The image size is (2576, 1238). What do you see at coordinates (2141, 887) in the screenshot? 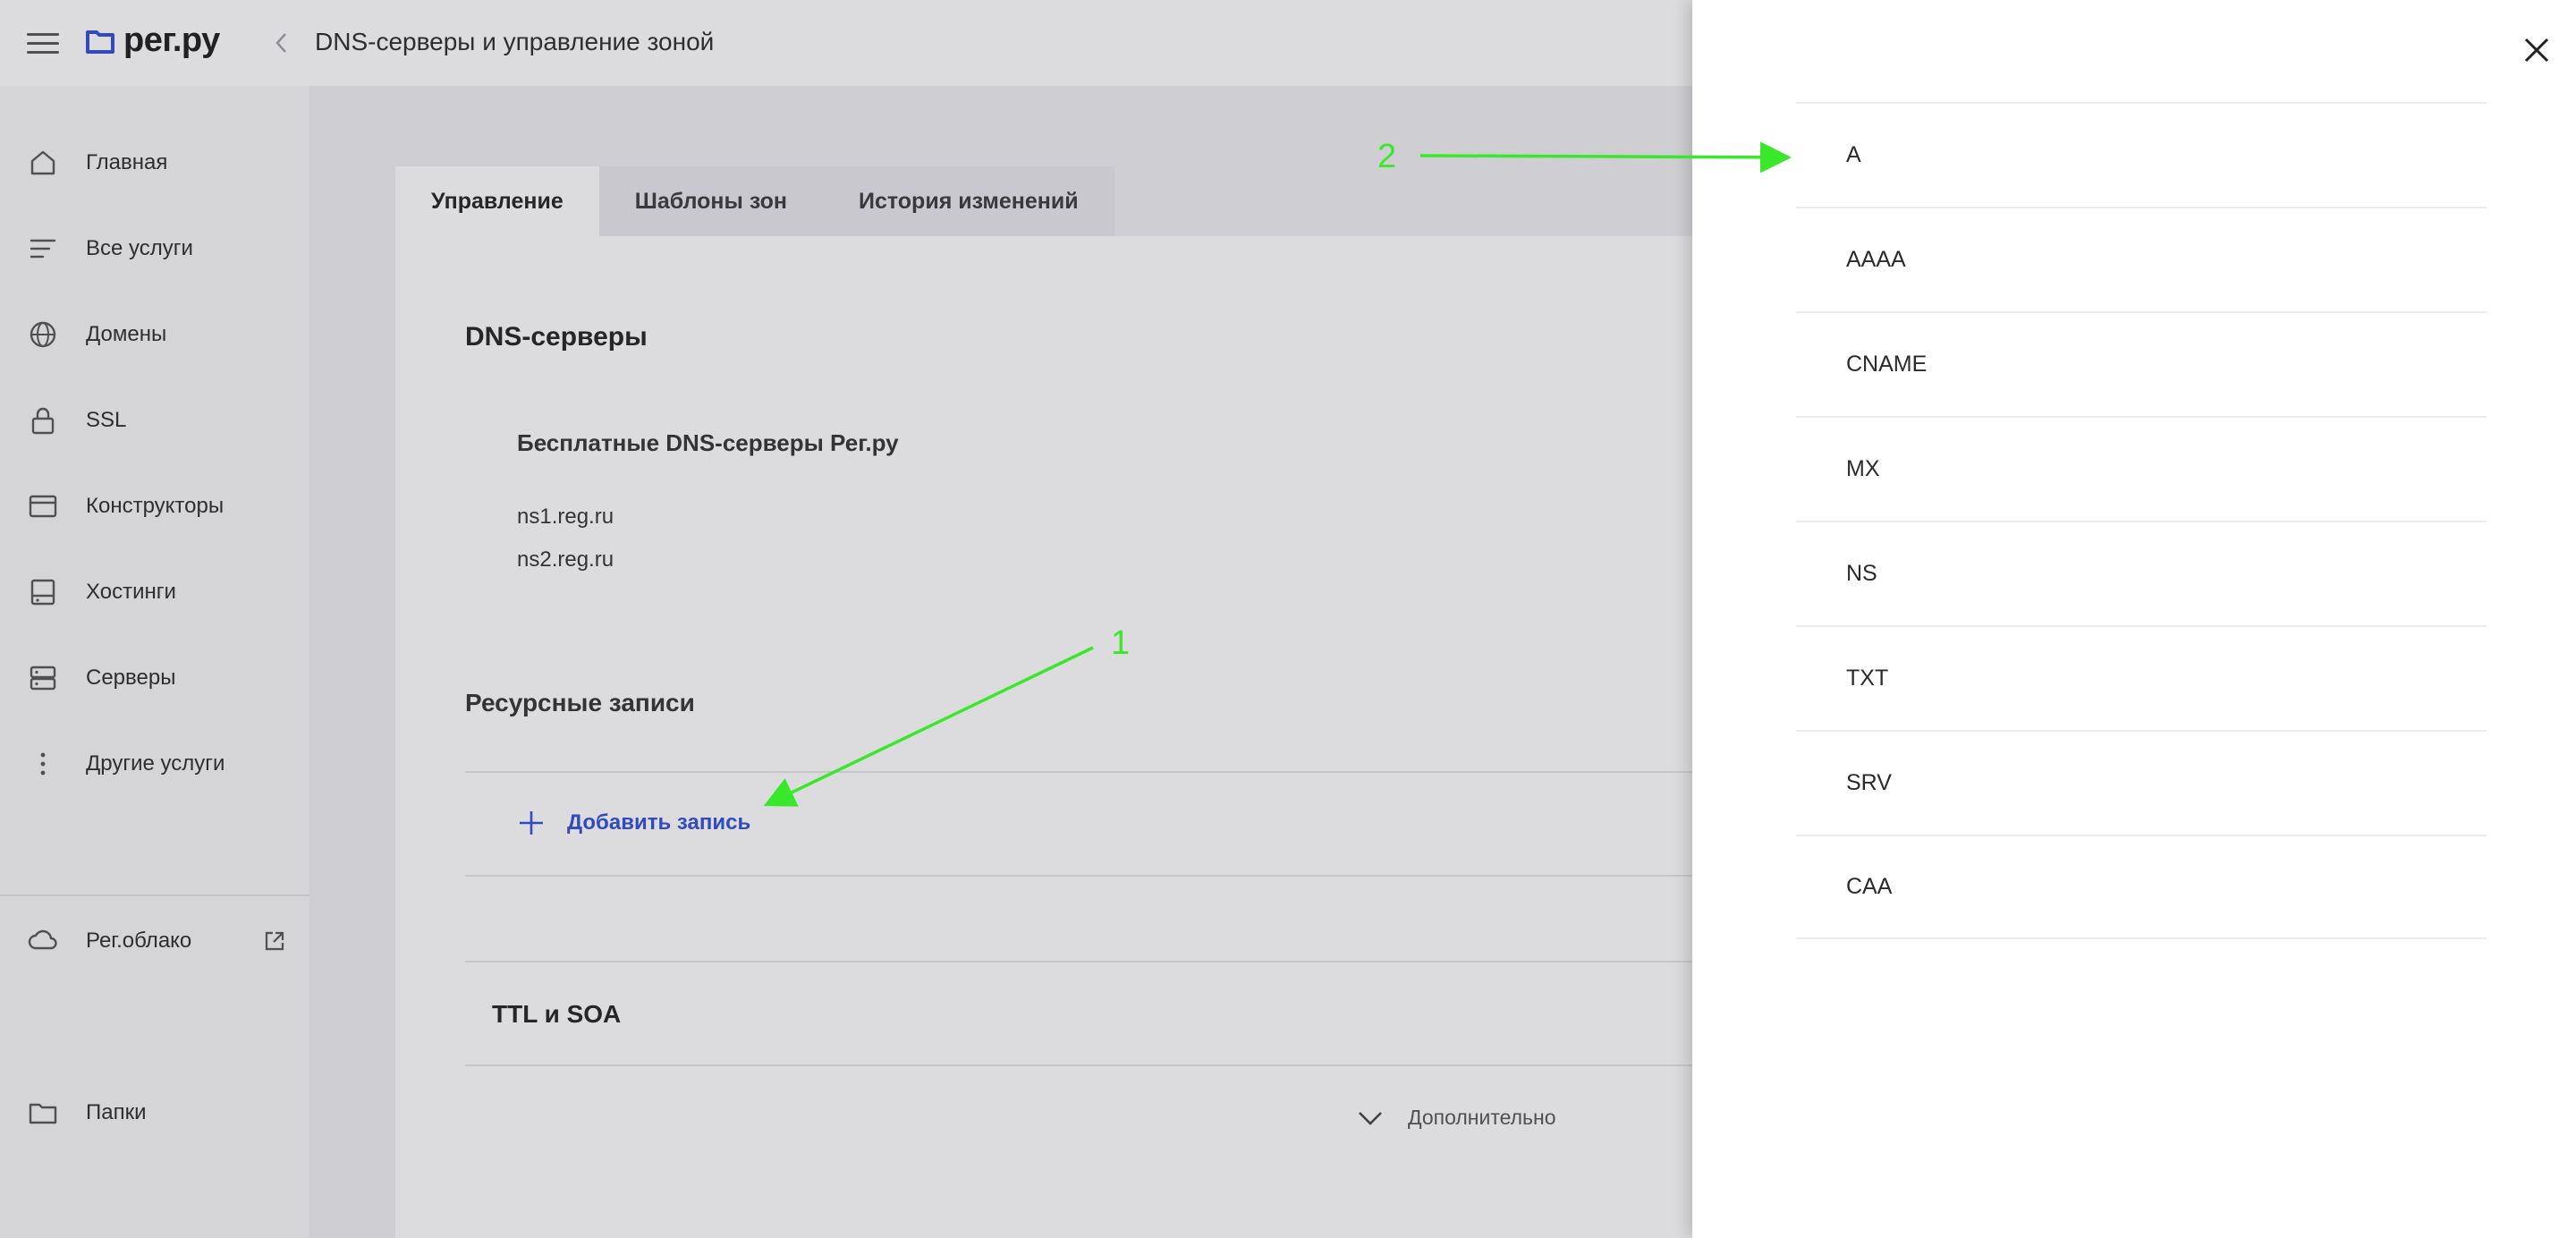
I see `record-type-item-caa: CAA` at bounding box center [2141, 887].